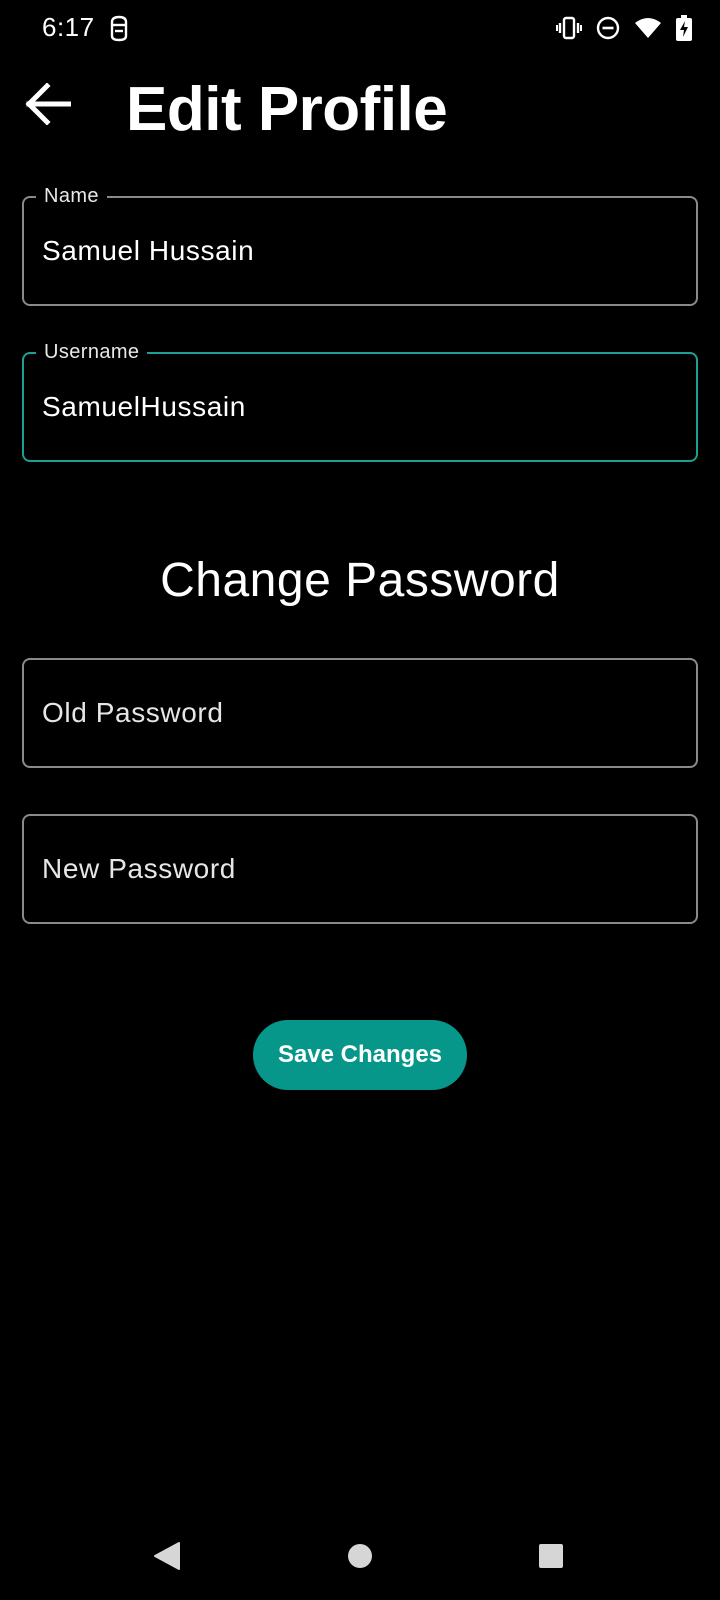 This screenshot has height=1600, width=720. I want to click on old-password-field, so click(360, 713).